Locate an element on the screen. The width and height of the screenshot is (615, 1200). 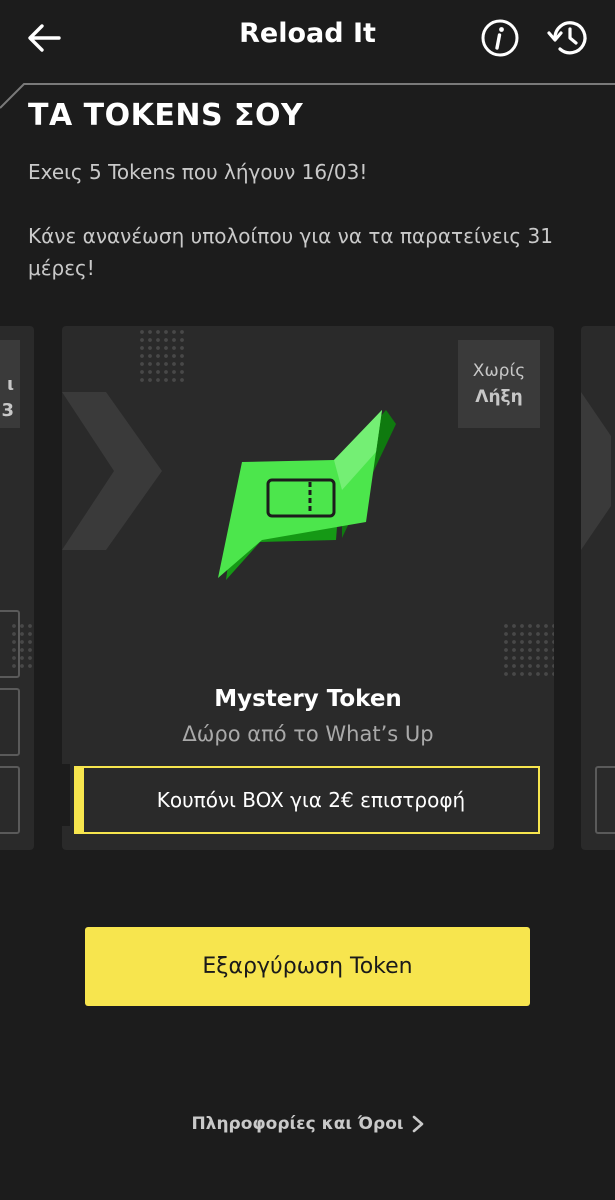
token-card-previous: ι 3 is located at coordinates (17, 588).